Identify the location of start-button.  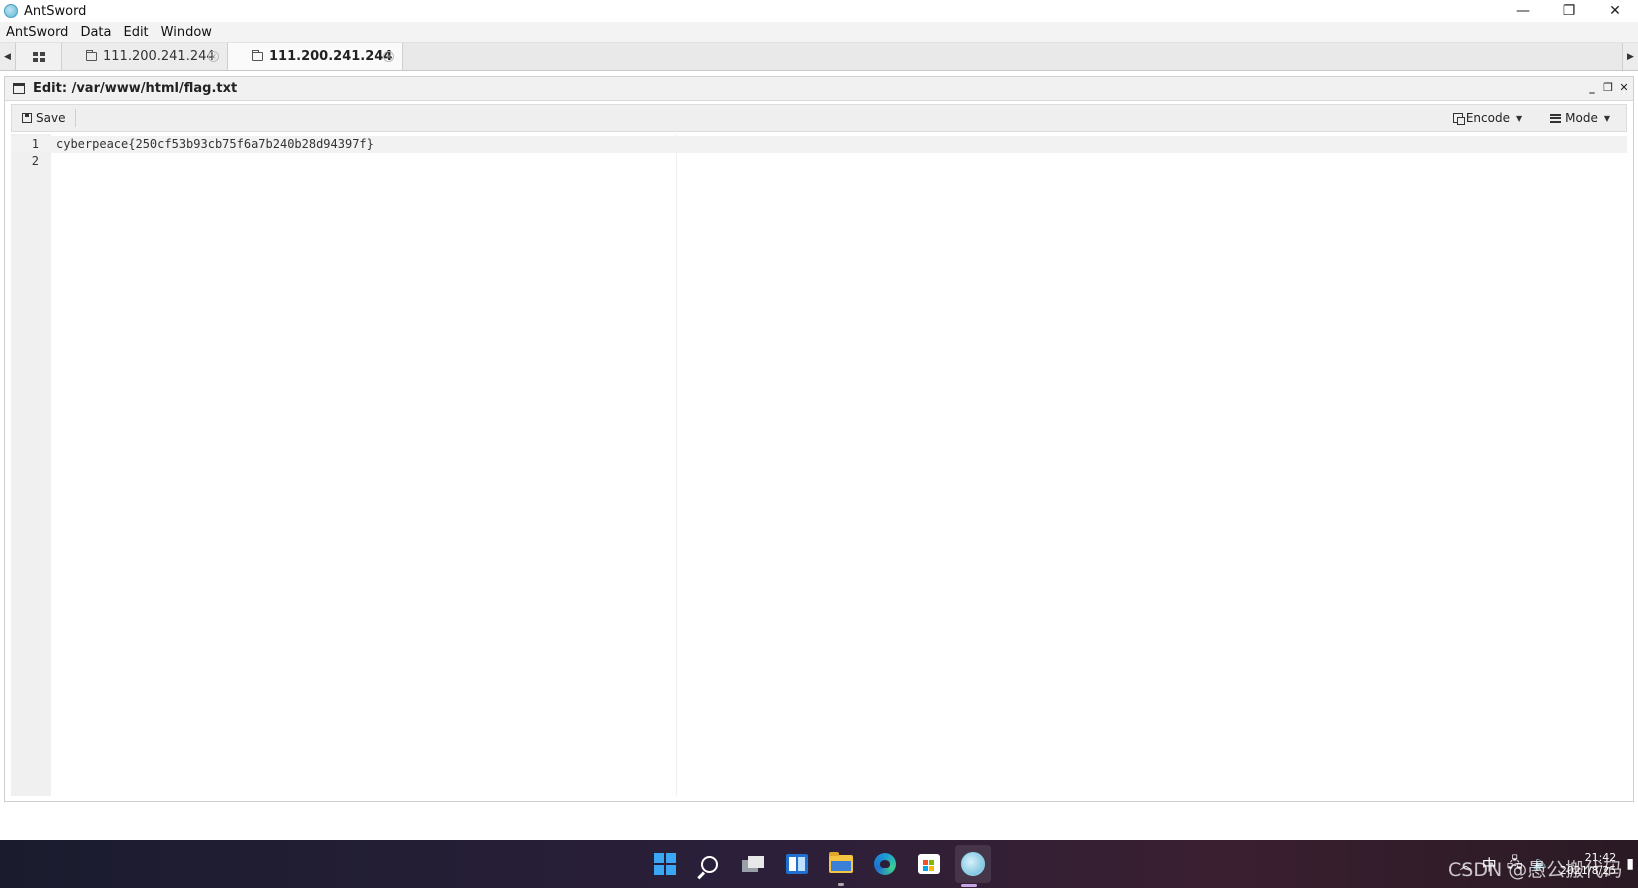
(665, 864).